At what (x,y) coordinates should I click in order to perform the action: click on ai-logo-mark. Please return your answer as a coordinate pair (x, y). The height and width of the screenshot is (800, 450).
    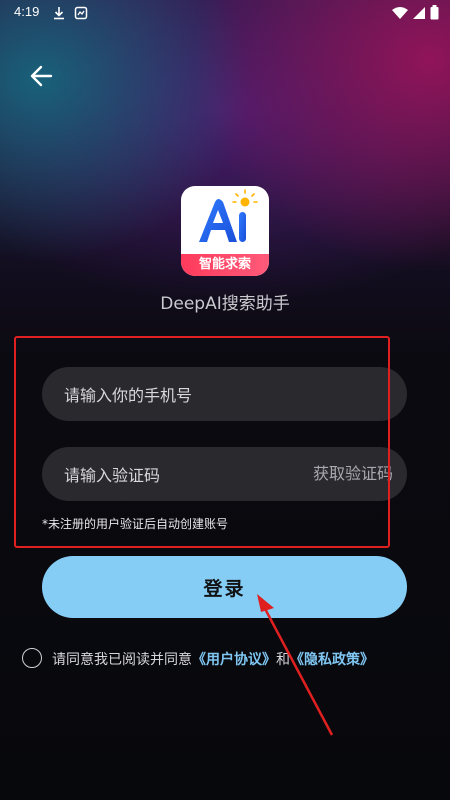
    Looking at the image, I should click on (228, 215).